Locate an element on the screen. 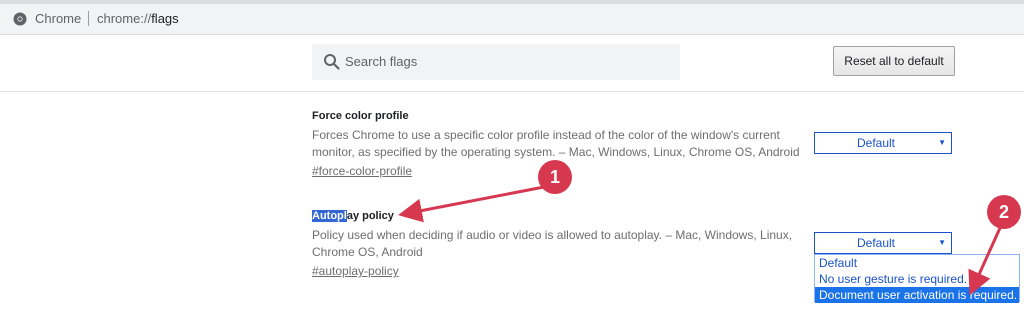 Image resolution: width=1024 pixels, height=310 pixels. annotation-badge-1: 1 is located at coordinates (555, 177).